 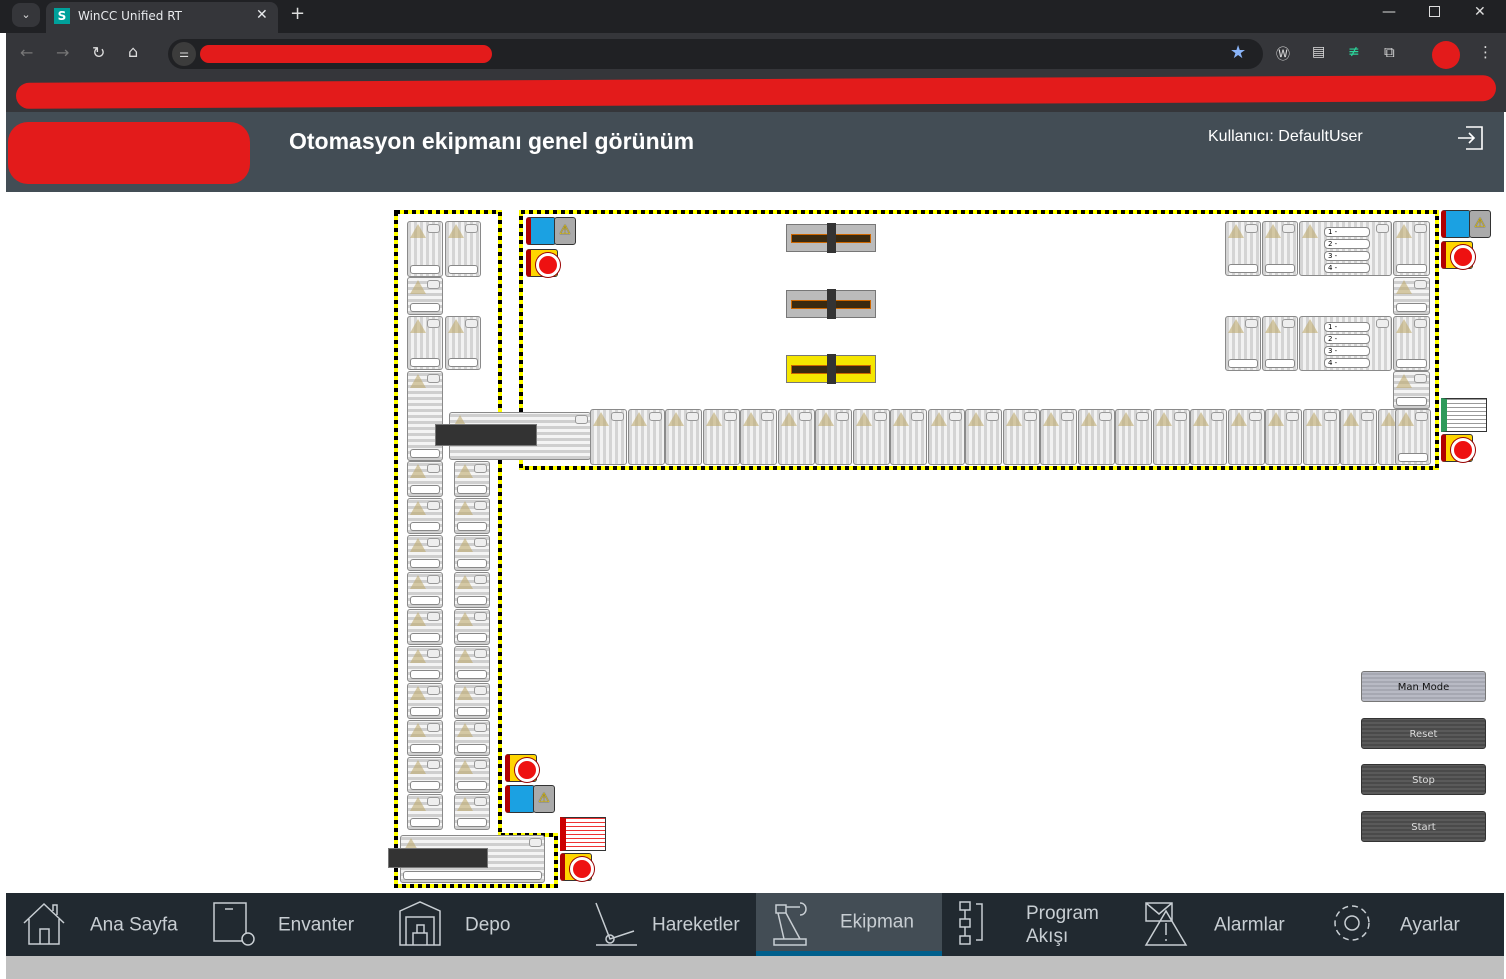 What do you see at coordinates (1283, 54) in the screenshot?
I see `extension-icon: Ⓦ` at bounding box center [1283, 54].